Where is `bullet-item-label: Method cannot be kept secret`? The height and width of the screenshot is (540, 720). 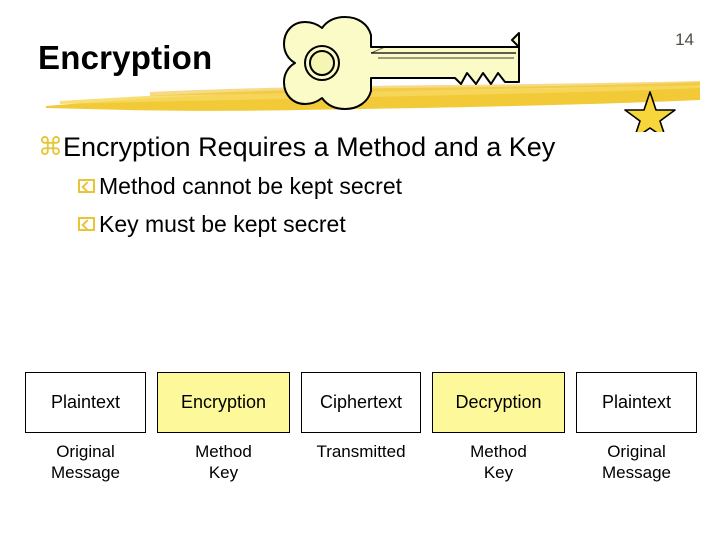
bullet-item-label: Method cannot be kept secret is located at coordinates (251, 186).